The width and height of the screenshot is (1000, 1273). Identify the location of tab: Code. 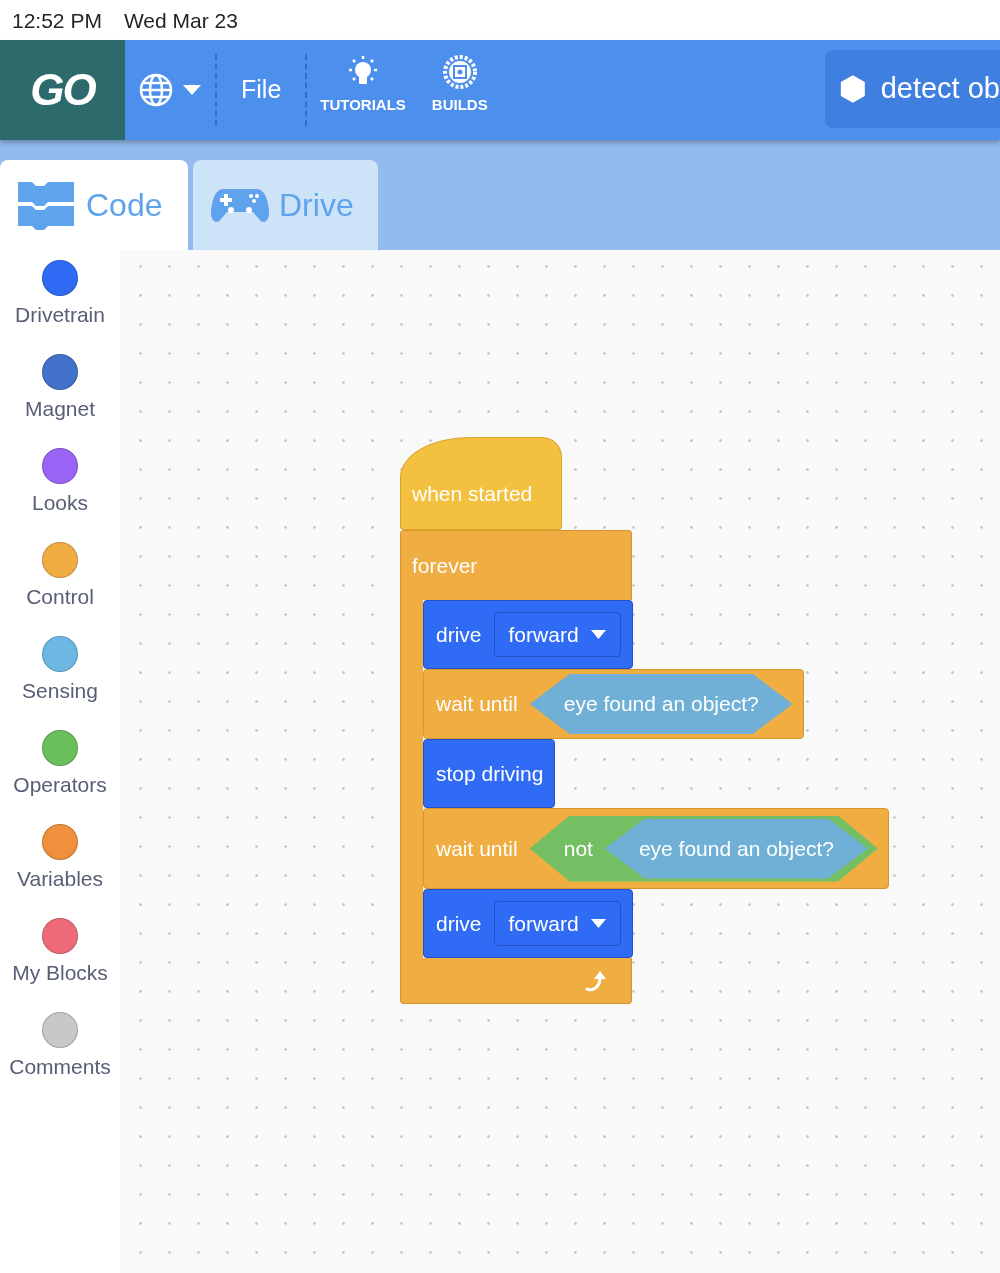
(94, 205).